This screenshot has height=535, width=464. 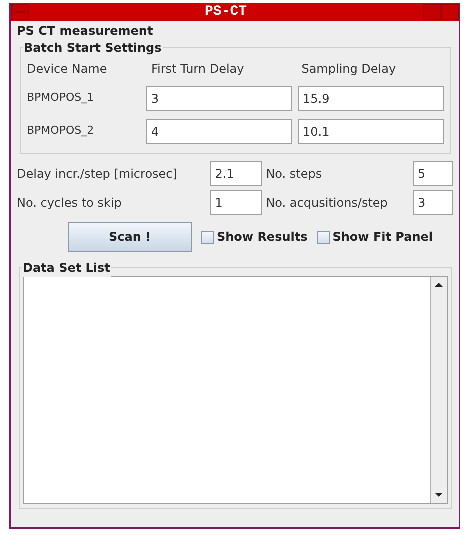 What do you see at coordinates (130, 237) in the screenshot?
I see `scan-button: Scan !` at bounding box center [130, 237].